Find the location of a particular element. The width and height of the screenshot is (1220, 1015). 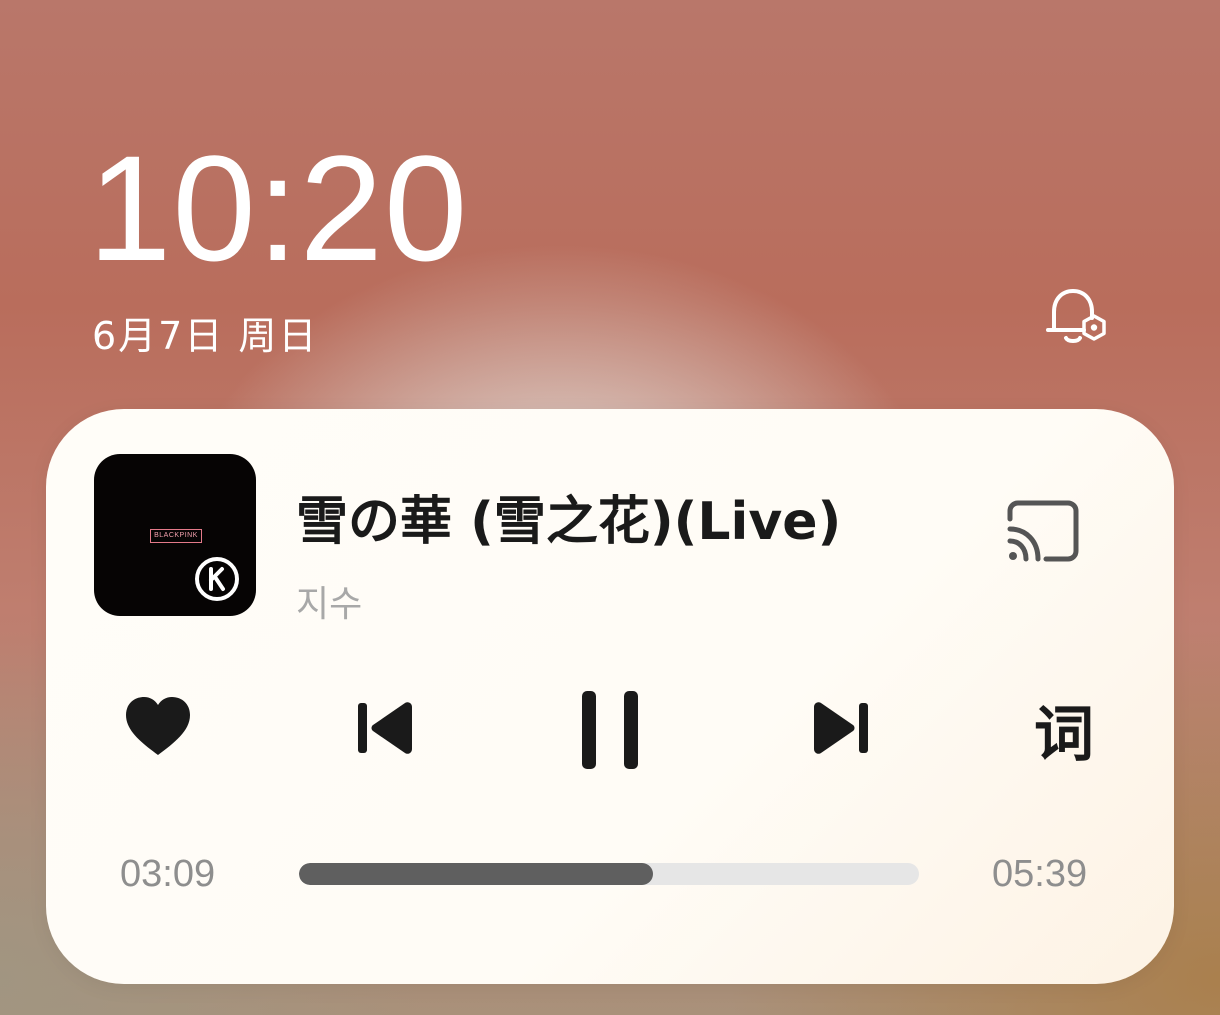

track-title: 雪の華 (雪之花)(Live) is located at coordinates (569, 522).